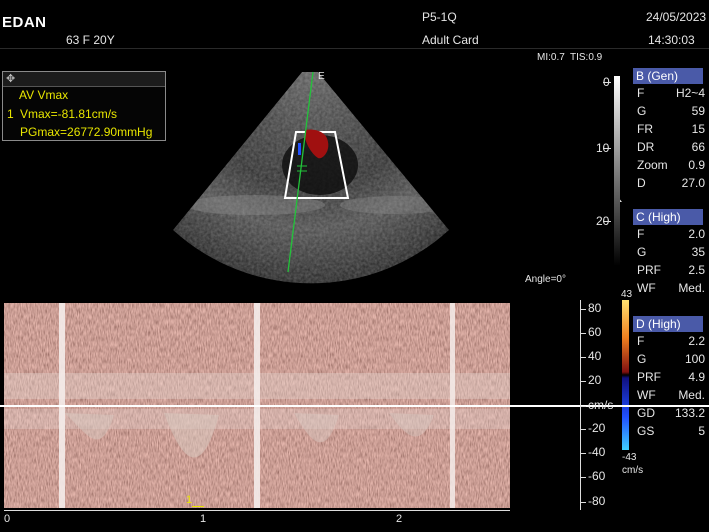  What do you see at coordinates (701, 431) in the screenshot?
I see `d-mode-param-value: 5` at bounding box center [701, 431].